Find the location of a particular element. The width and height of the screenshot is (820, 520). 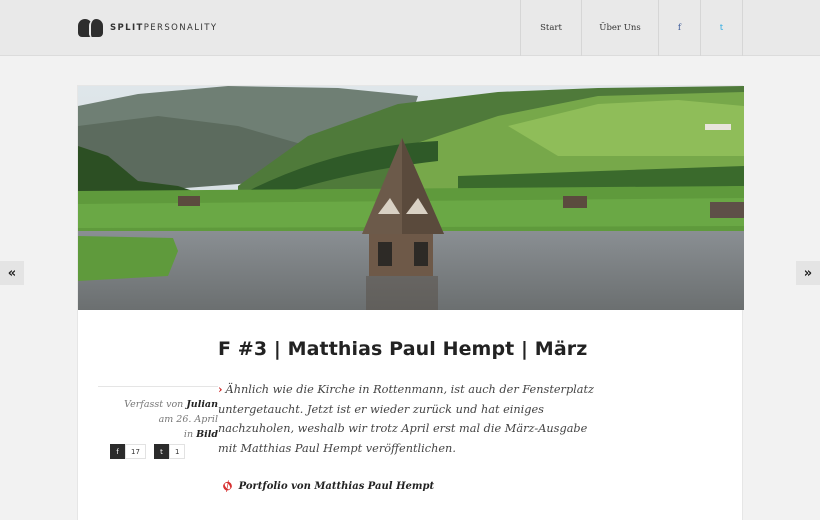

twitter-share-icon: t is located at coordinates (161, 451).